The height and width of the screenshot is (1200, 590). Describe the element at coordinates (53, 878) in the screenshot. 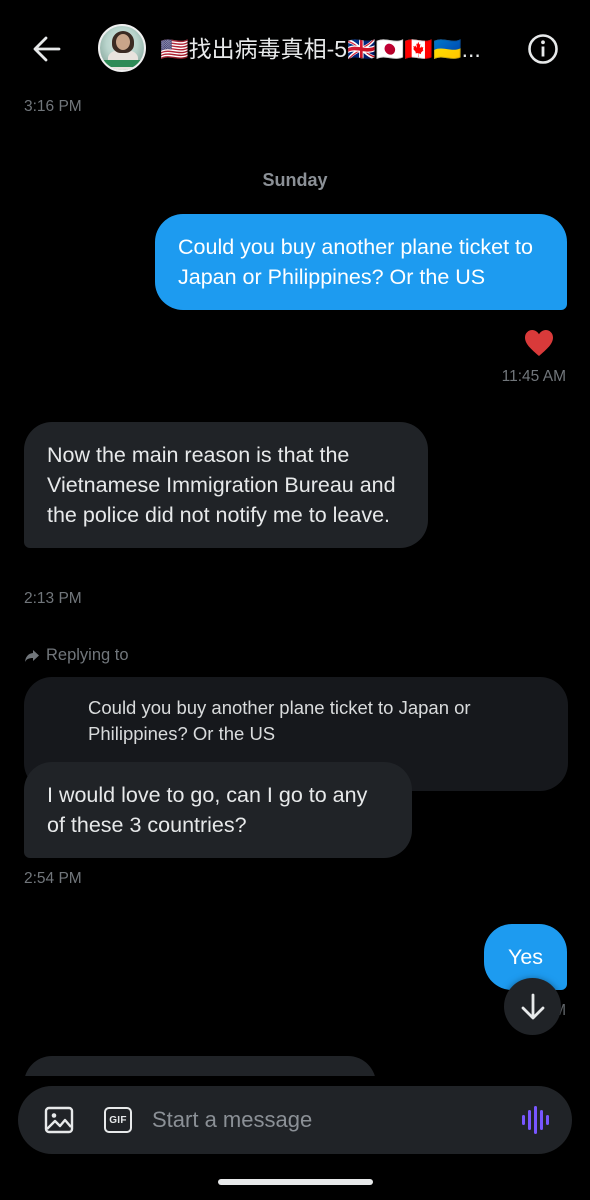

I see `message-timestamp: 2:54 PM` at that location.